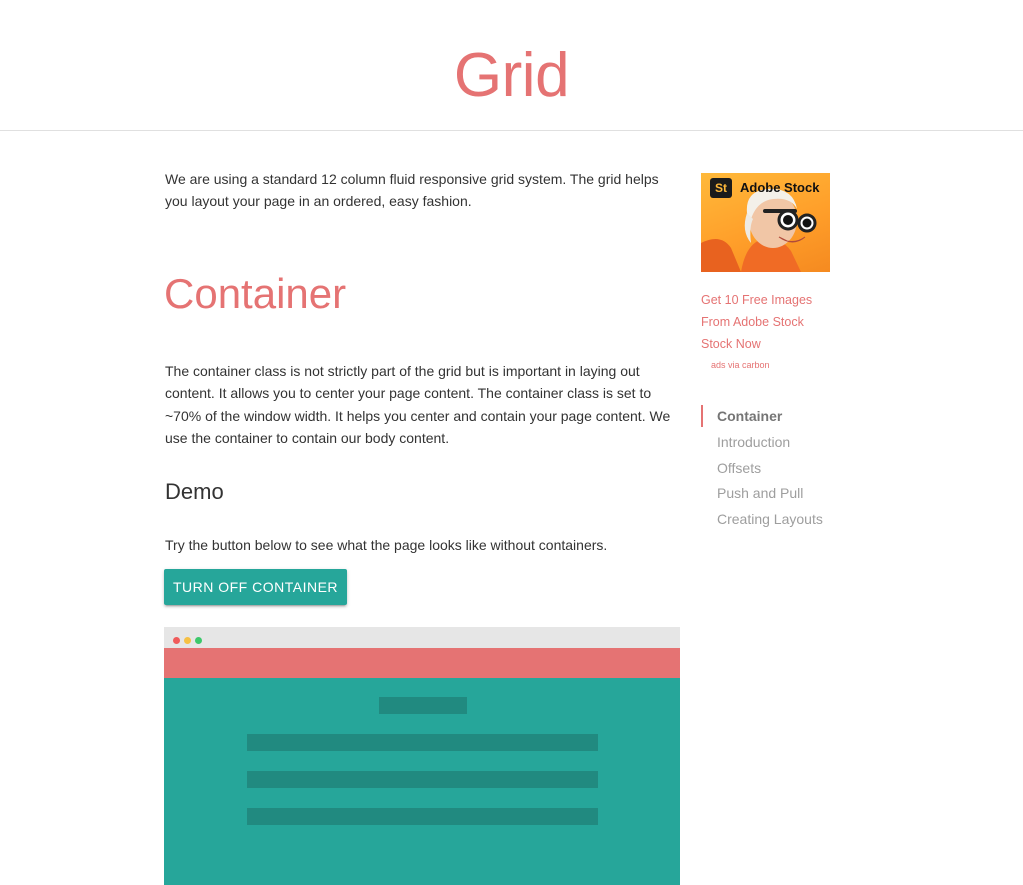 The height and width of the screenshot is (885, 1023). I want to click on toc-item-creating-layouts: Creating Layouts, so click(781, 520).